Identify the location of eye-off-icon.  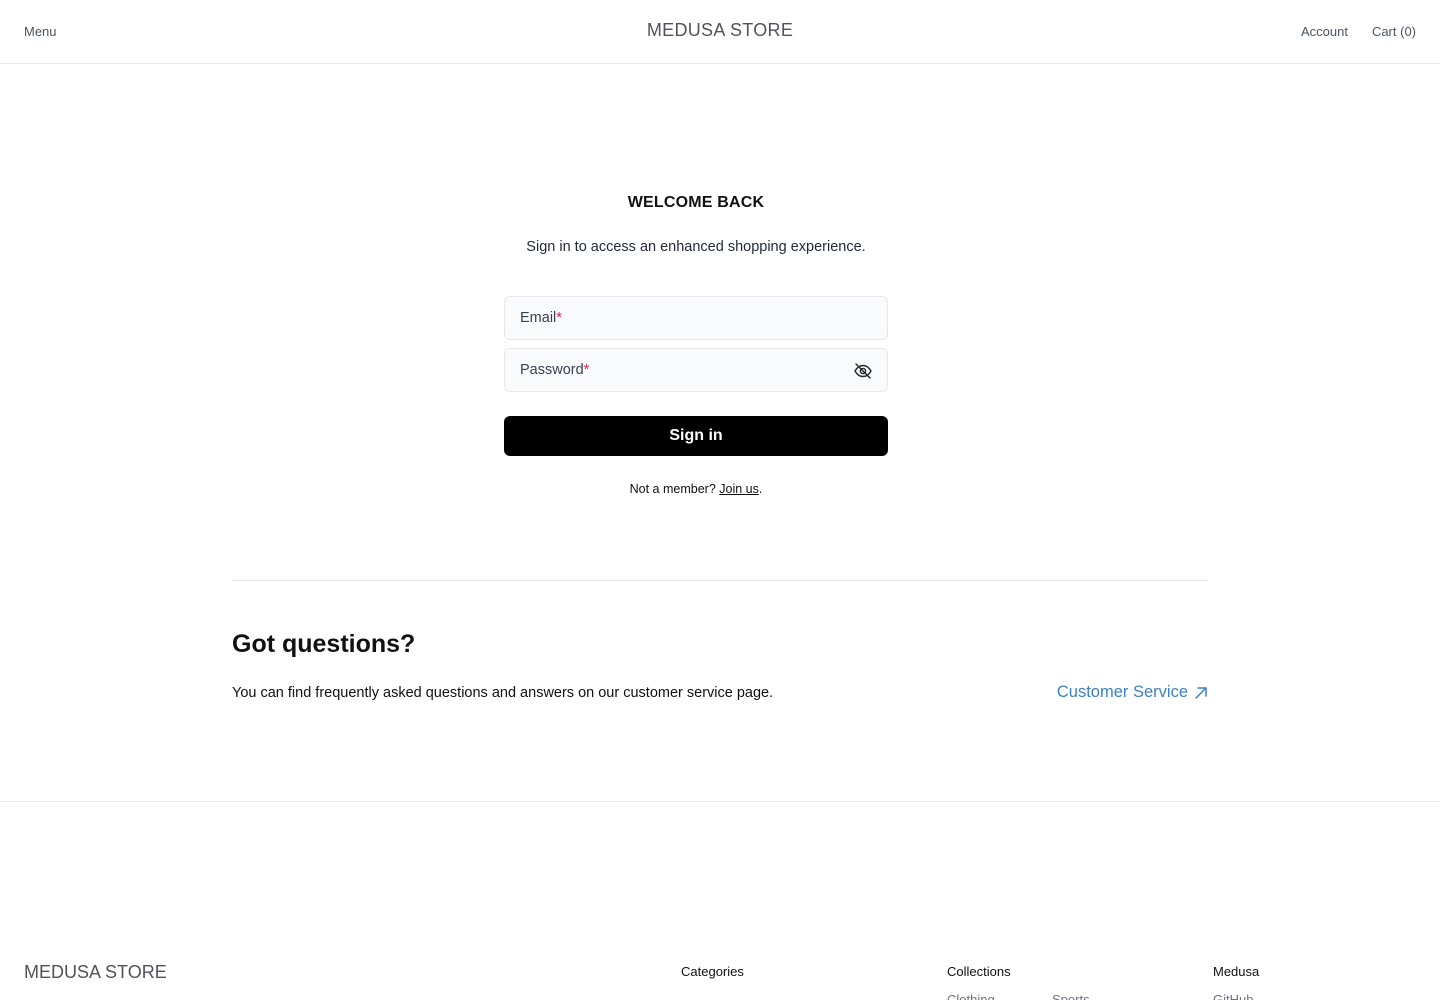
(863, 371).